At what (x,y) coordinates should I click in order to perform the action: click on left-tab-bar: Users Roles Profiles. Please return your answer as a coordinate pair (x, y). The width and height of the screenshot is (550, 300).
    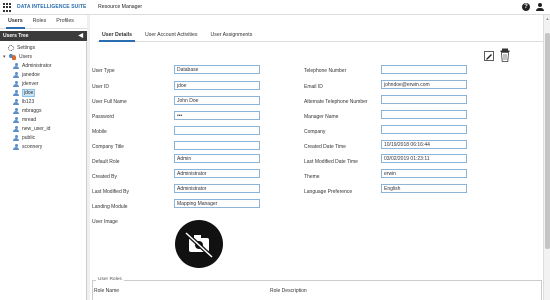
    Looking at the image, I should click on (43, 22).